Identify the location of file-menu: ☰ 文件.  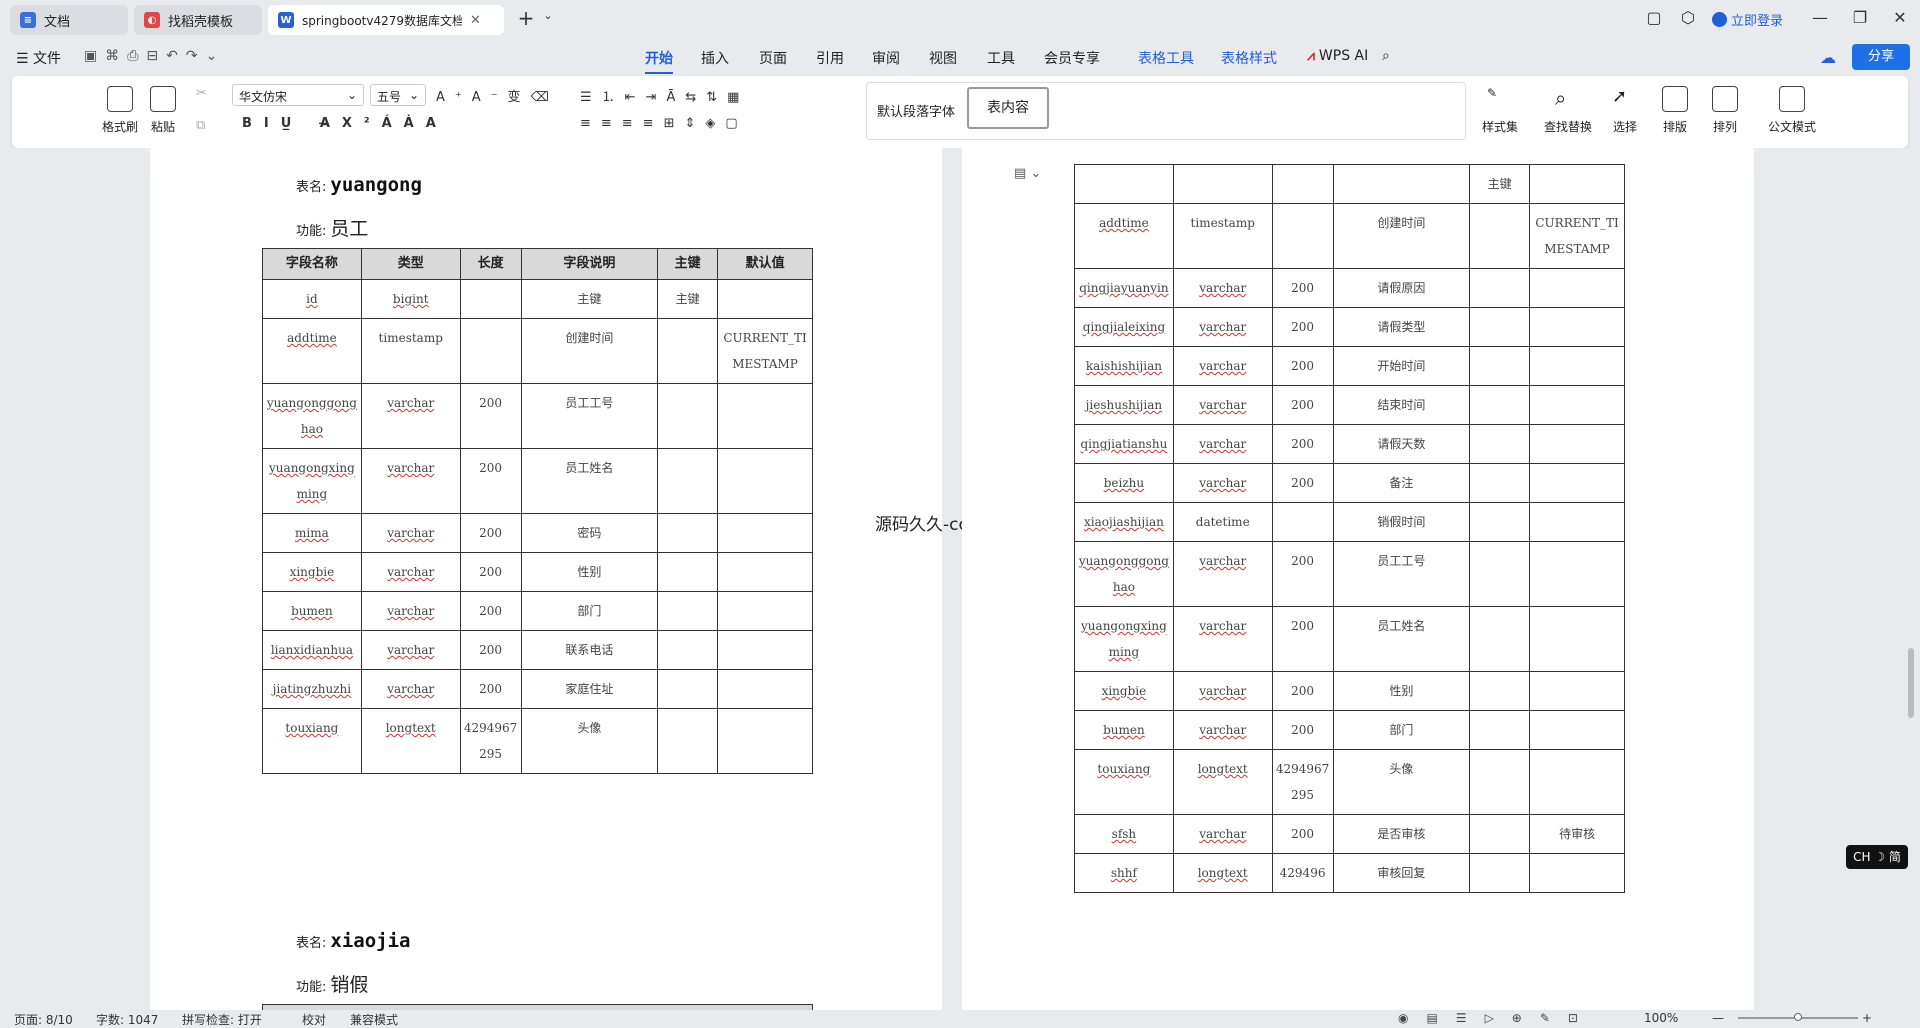
(38, 58).